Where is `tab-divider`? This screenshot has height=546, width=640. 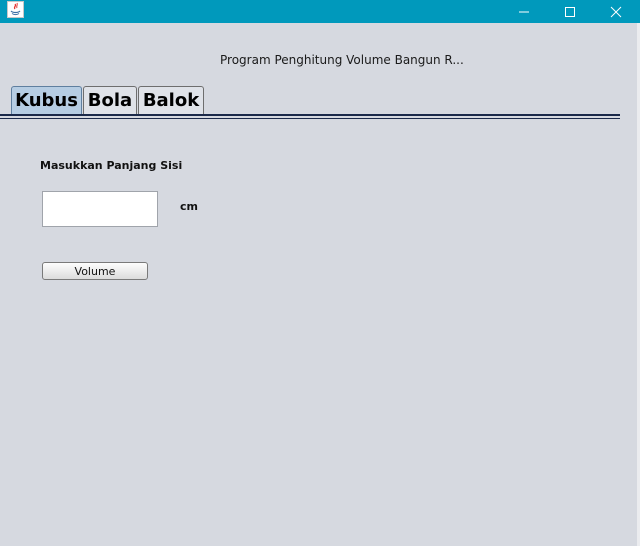 tab-divider is located at coordinates (310, 115).